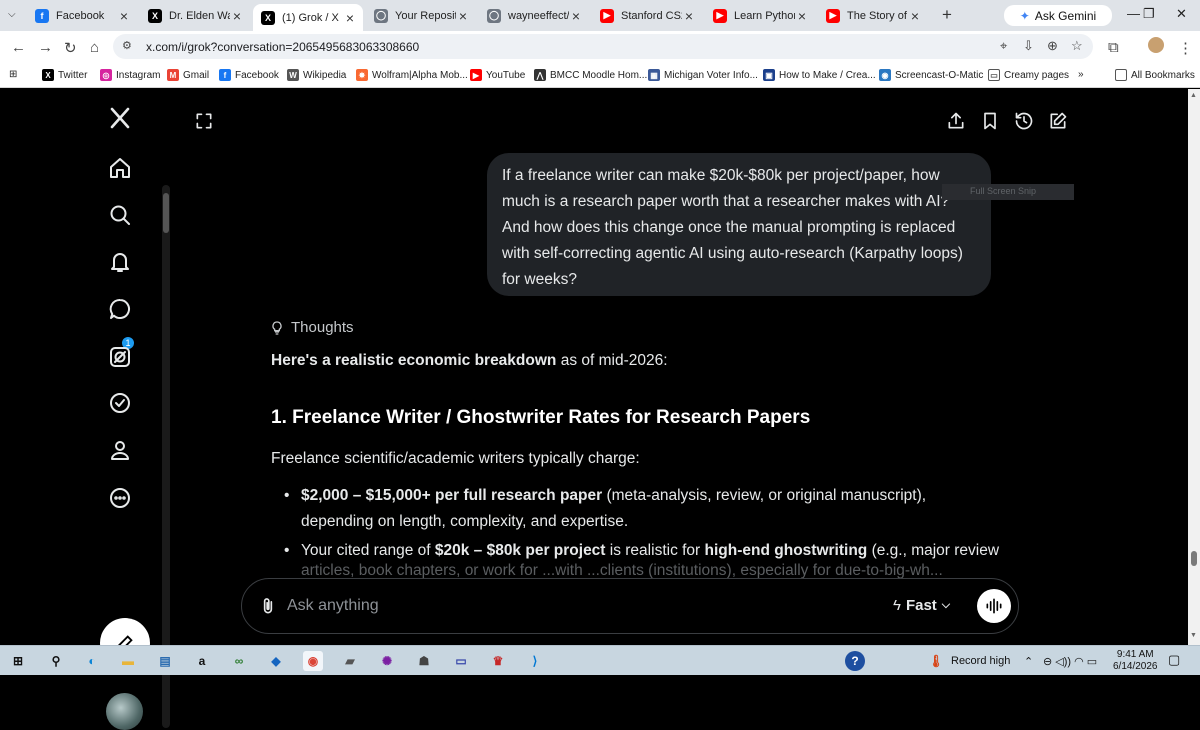 The height and width of the screenshot is (730, 1200). I want to click on expand-icon, so click(206, 123).